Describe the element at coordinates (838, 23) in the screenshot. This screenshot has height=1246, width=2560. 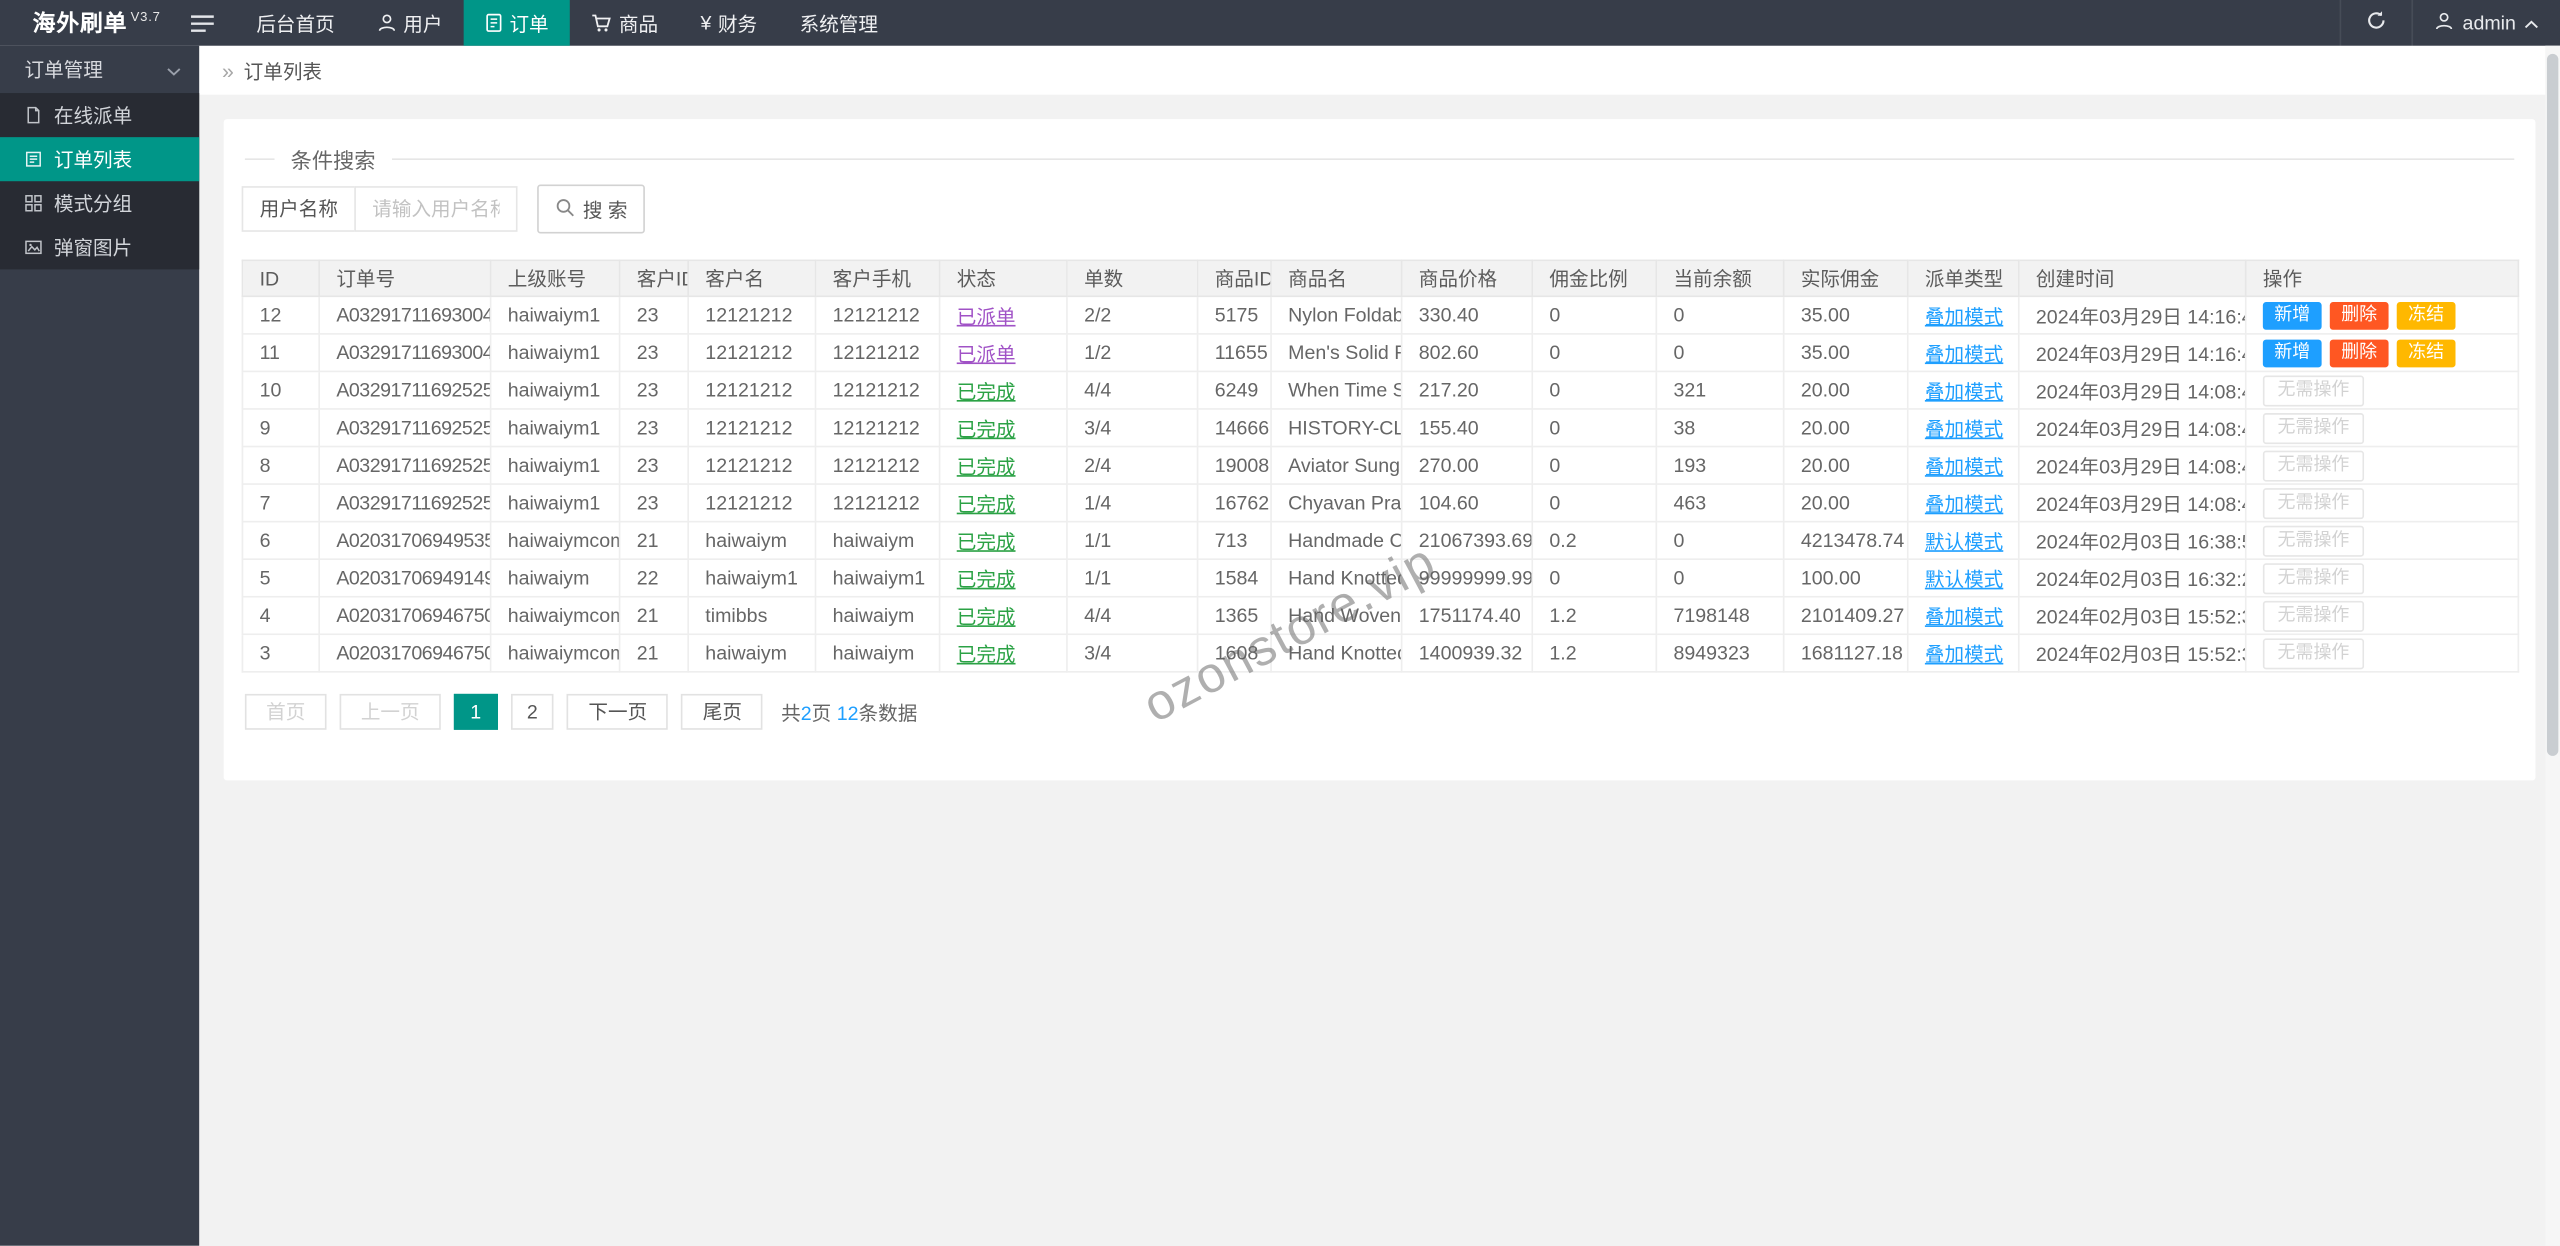
I see `nav-system: 系统管理` at that location.